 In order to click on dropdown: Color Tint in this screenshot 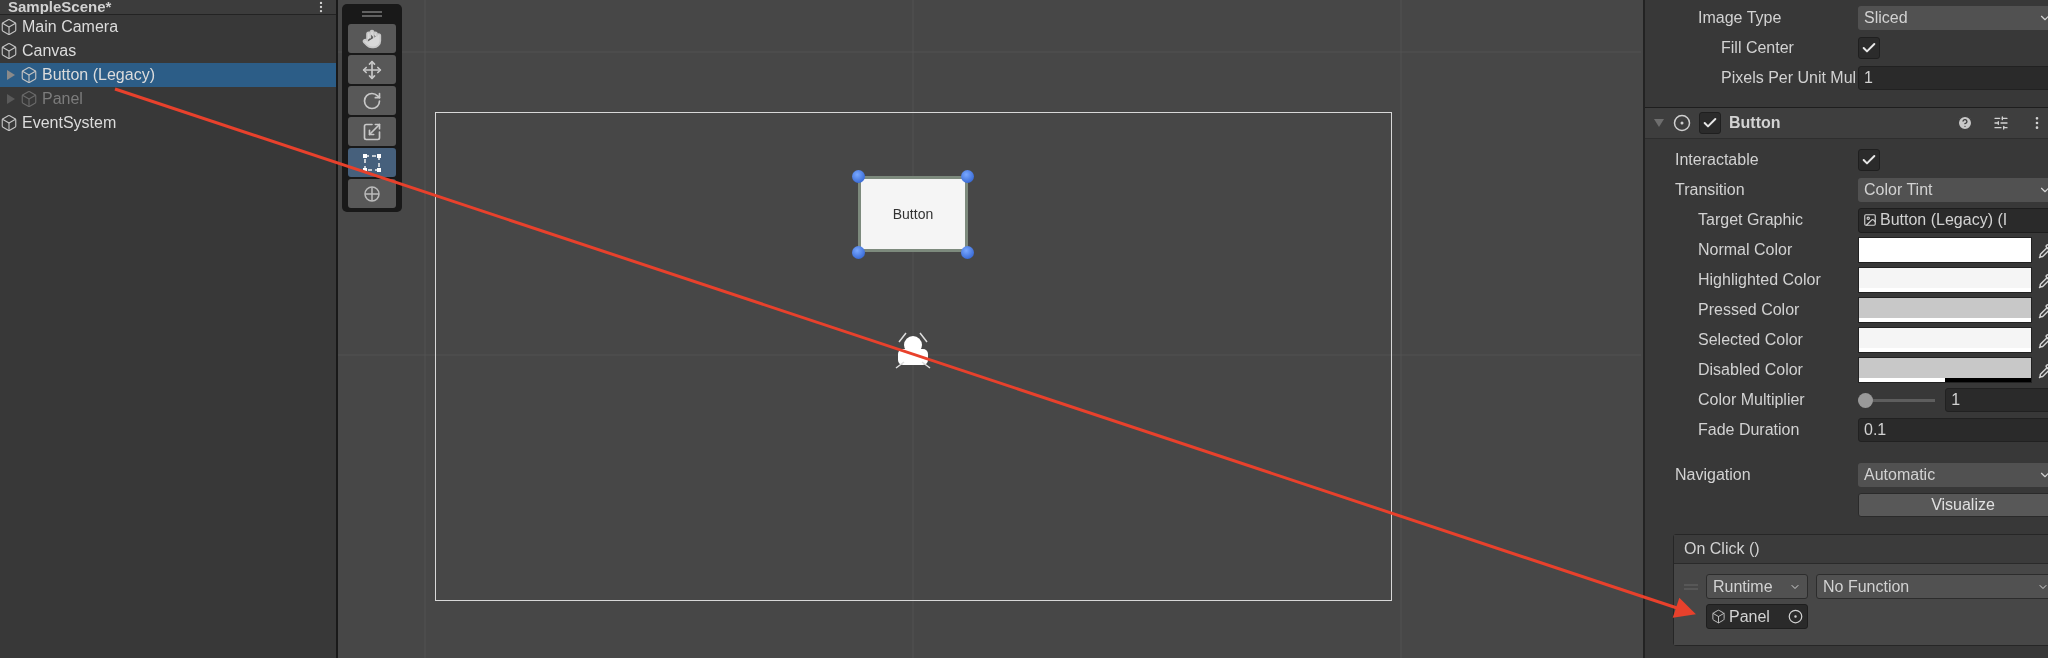, I will do `click(1953, 190)`.